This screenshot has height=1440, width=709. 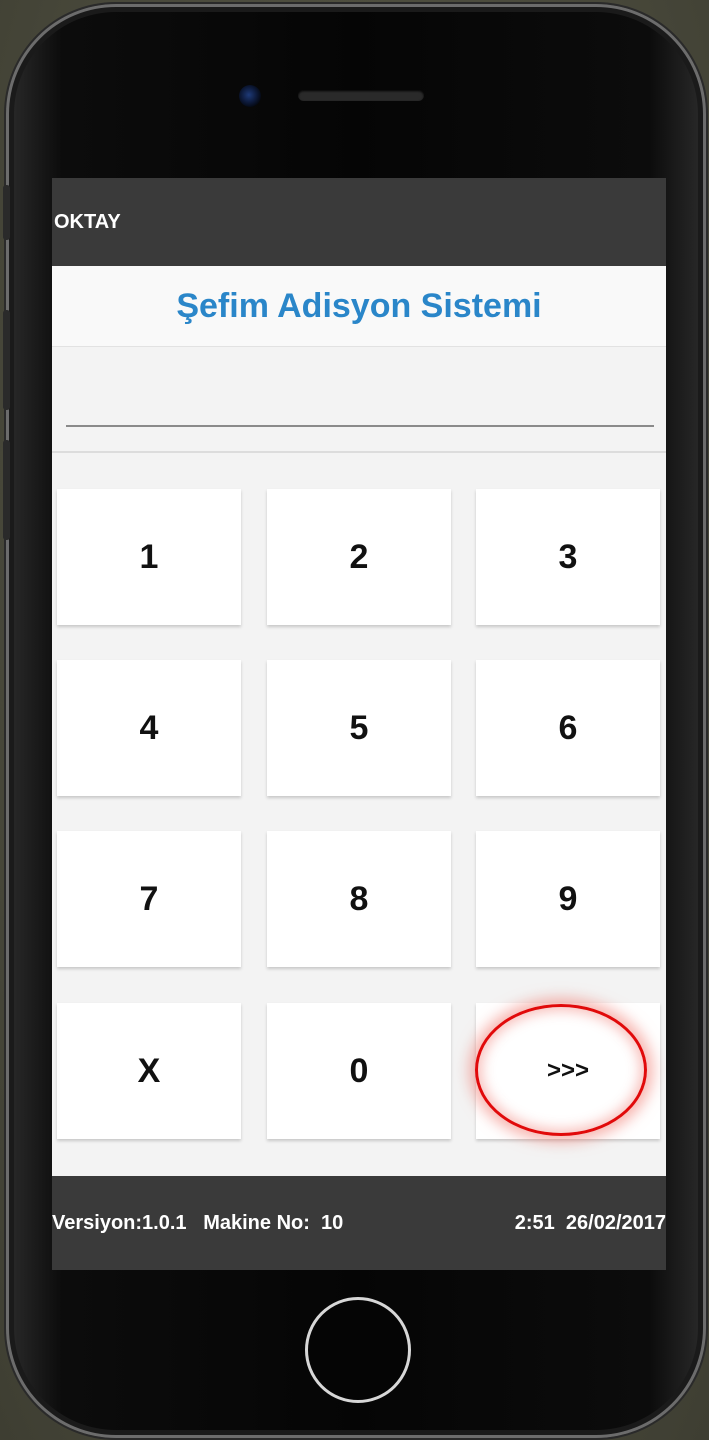 I want to click on code-input, so click(x=360, y=399).